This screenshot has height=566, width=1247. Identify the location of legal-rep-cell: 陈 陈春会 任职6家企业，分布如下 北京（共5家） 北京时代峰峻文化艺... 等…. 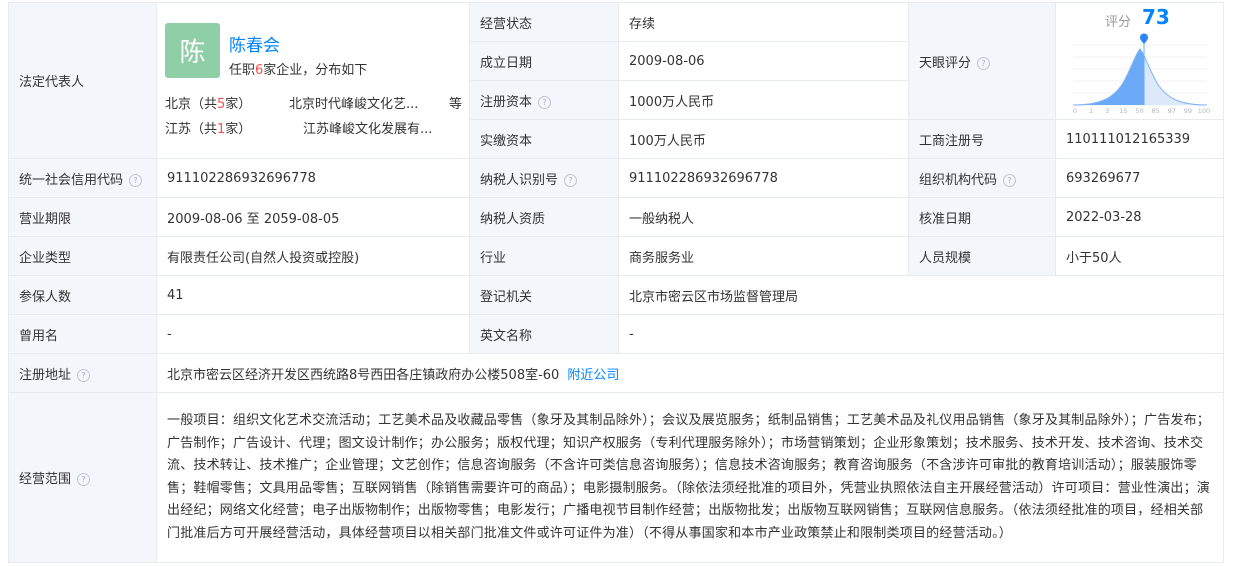
(313, 80).